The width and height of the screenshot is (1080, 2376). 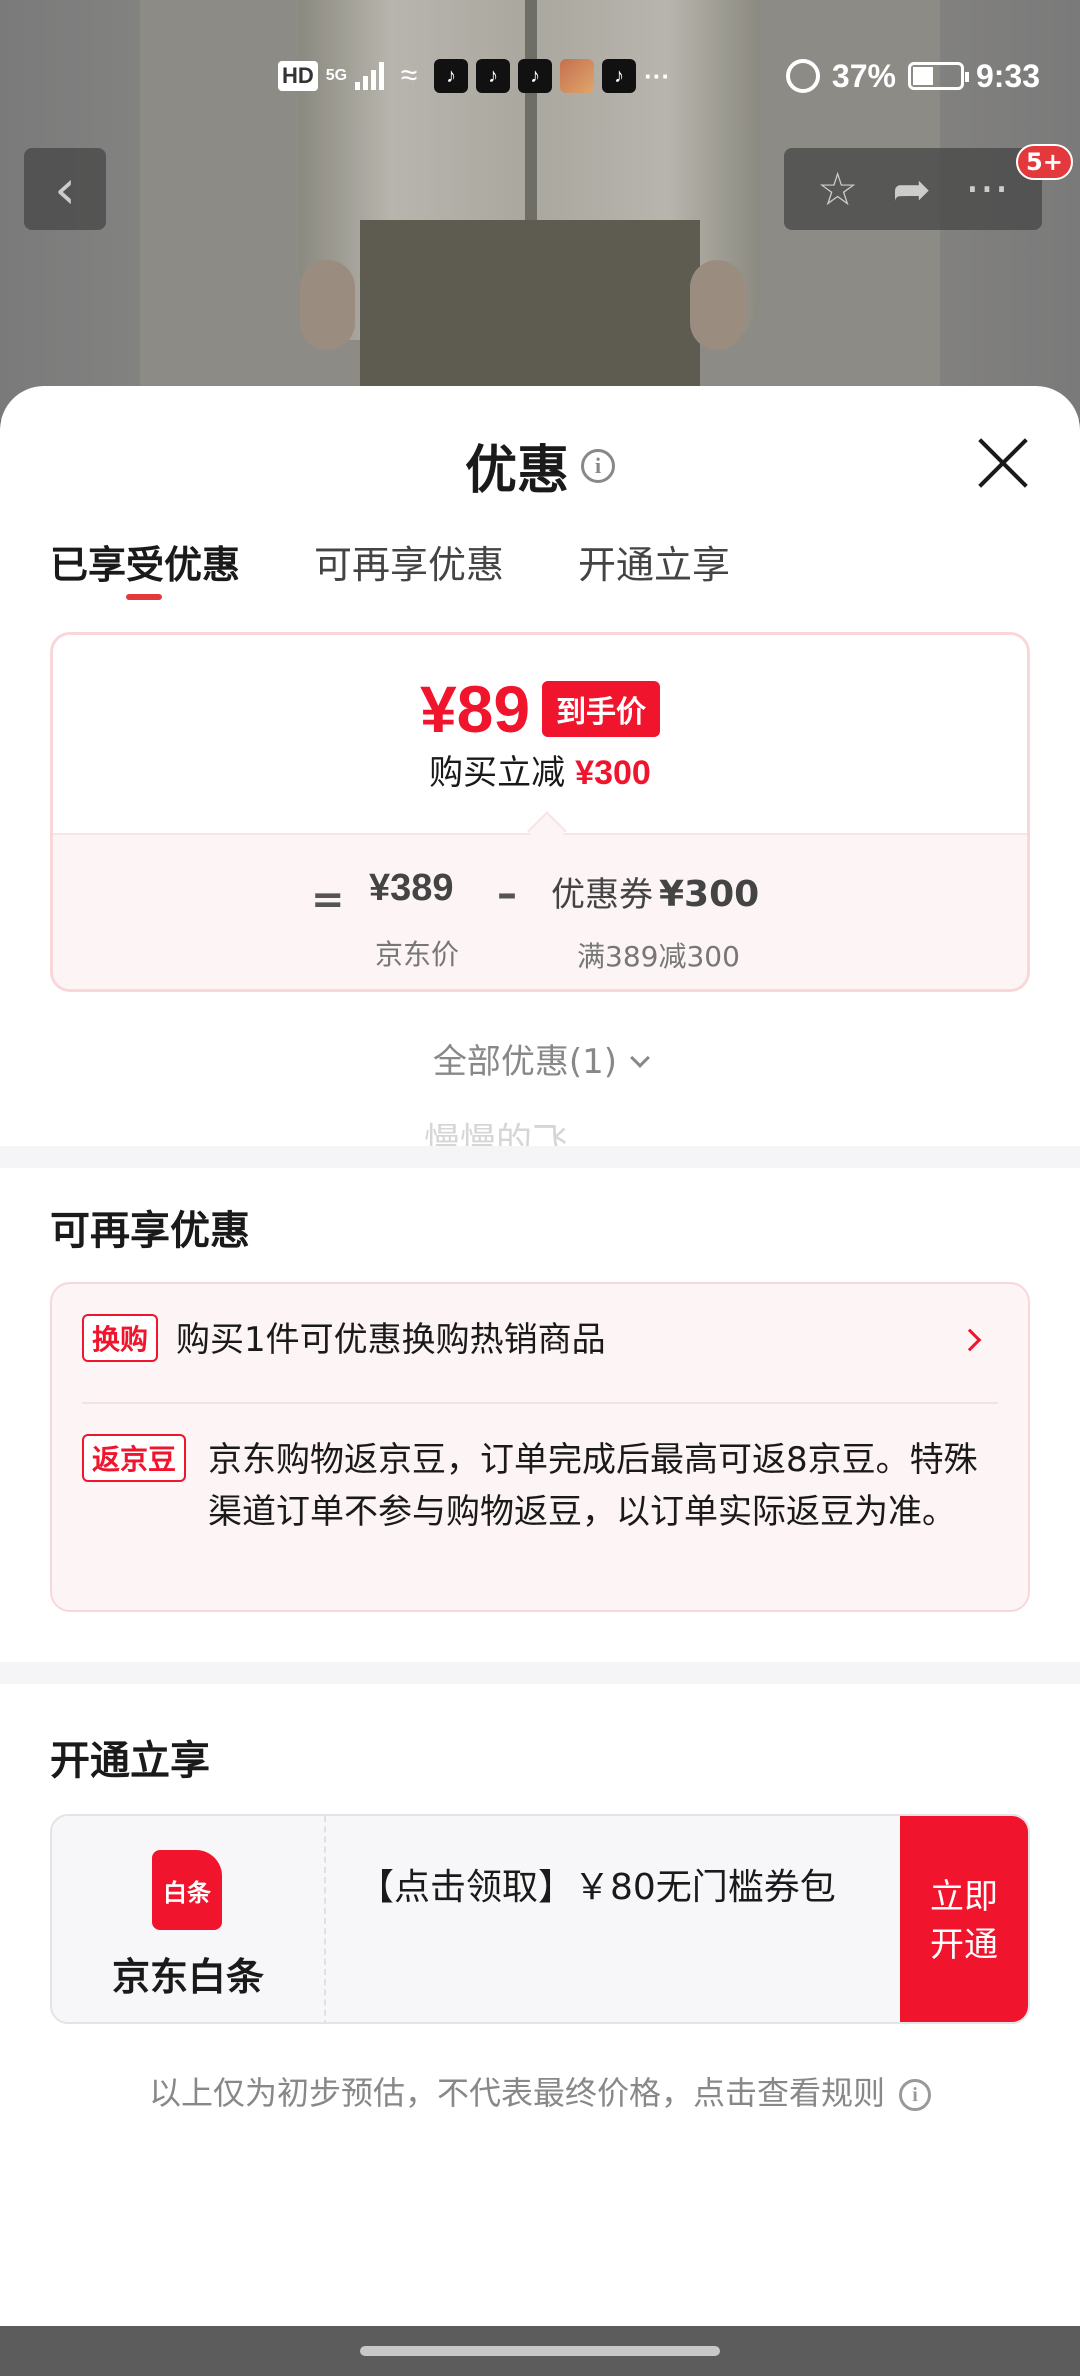 I want to click on discount-label: 购买立减, so click(x=497, y=773).